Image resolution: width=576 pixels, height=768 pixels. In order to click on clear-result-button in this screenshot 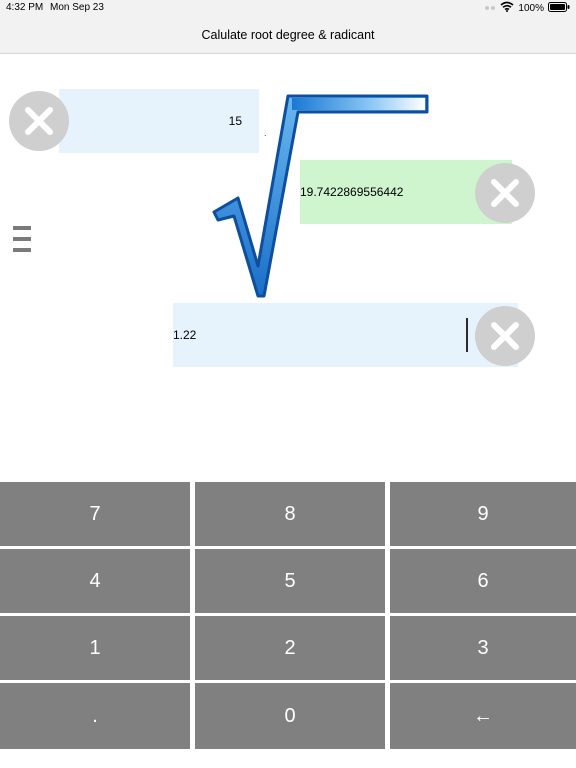, I will do `click(505, 193)`.